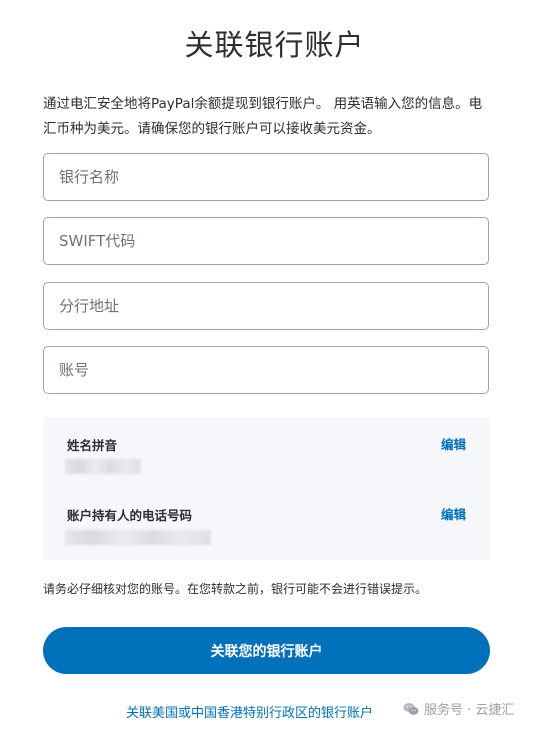 The height and width of the screenshot is (730, 549). What do you see at coordinates (266, 177) in the screenshot?
I see `bank-name-input` at bounding box center [266, 177].